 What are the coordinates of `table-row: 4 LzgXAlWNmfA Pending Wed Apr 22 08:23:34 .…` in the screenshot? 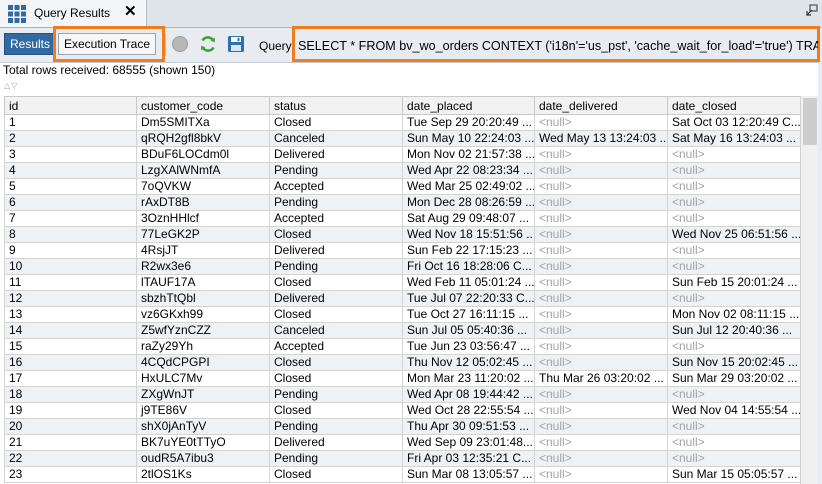 It's located at (402, 170).